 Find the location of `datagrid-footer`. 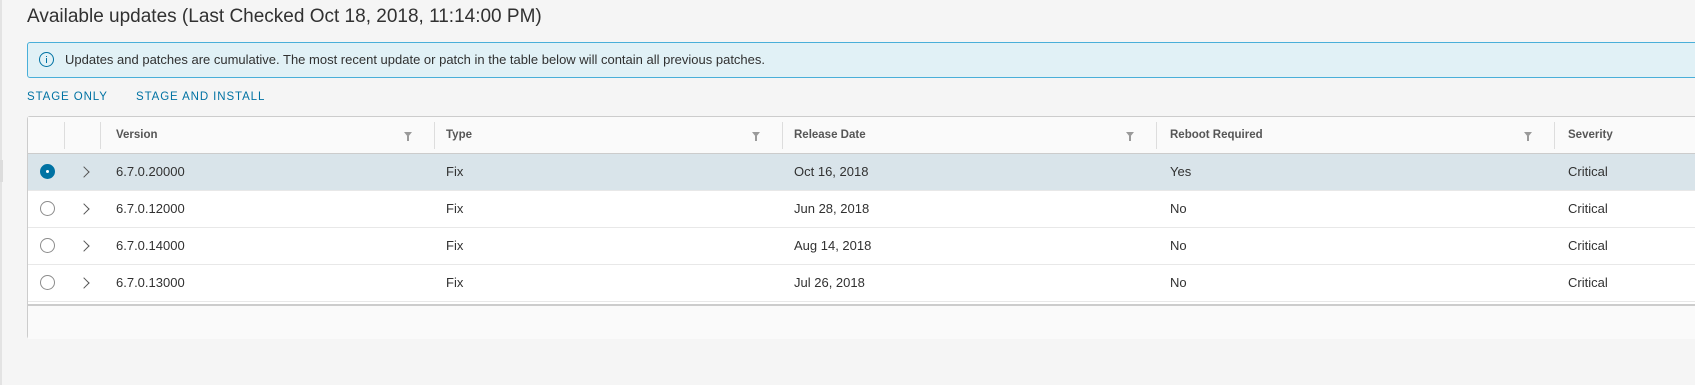

datagrid-footer is located at coordinates (861, 321).